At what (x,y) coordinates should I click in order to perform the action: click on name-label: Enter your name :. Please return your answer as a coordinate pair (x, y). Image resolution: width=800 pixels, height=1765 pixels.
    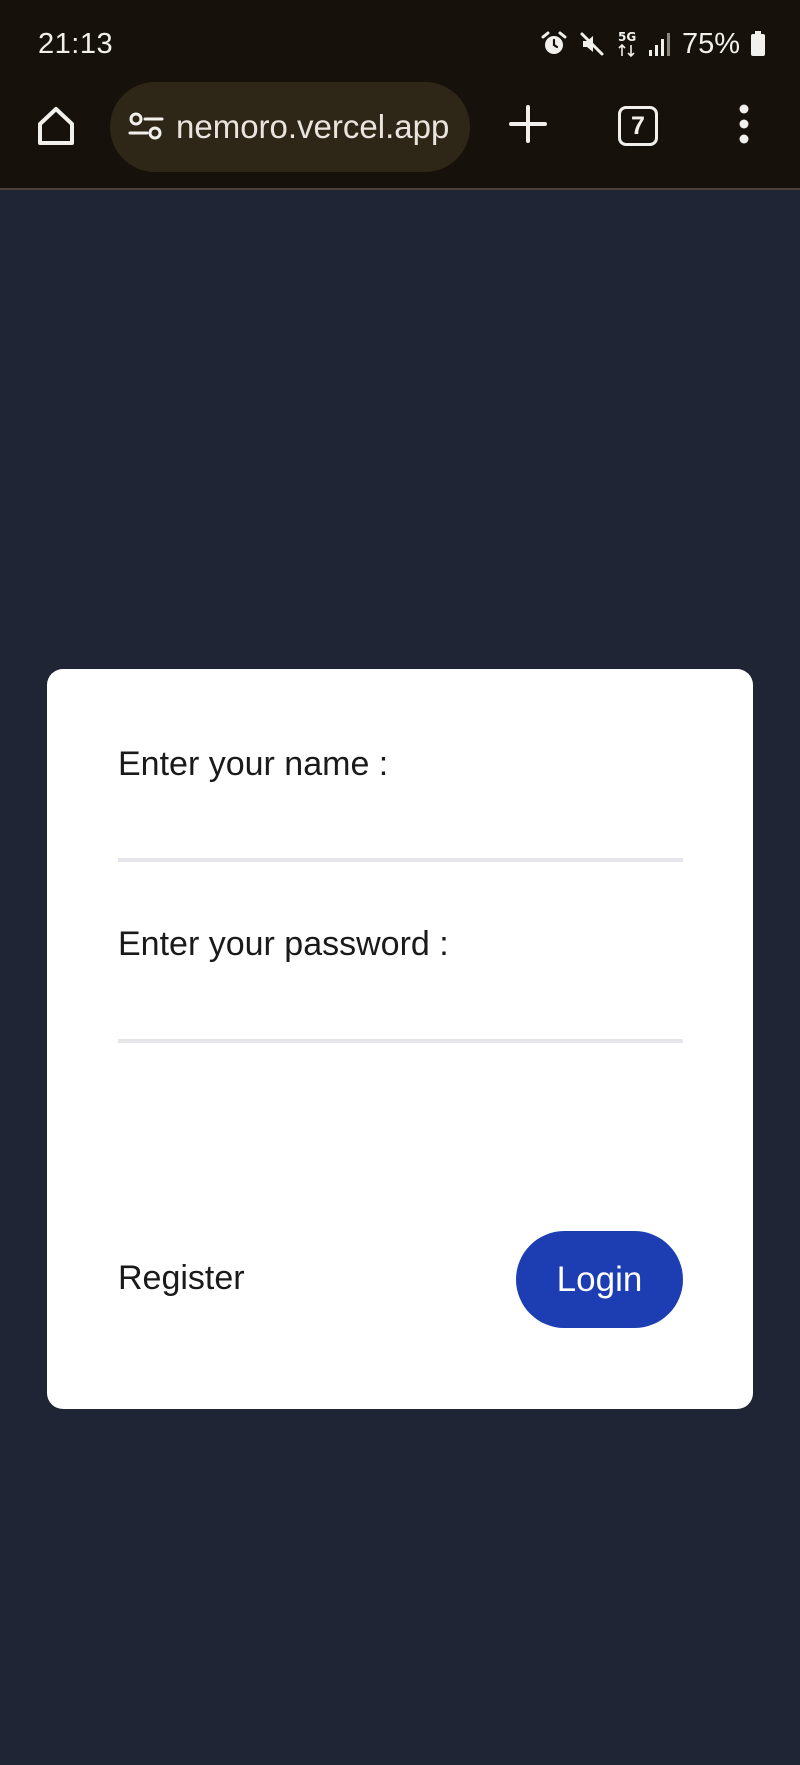
    Looking at the image, I should click on (253, 764).